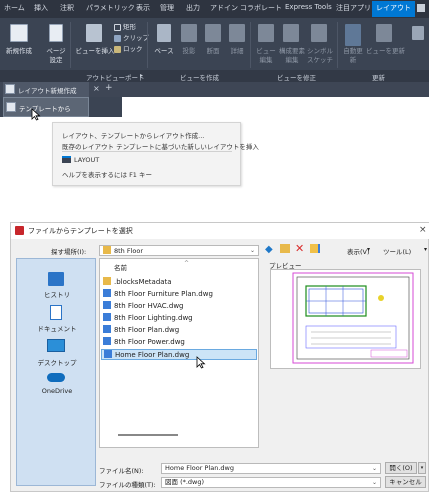 This screenshot has width=429, height=492. I want to click on tab-manage: 管理, so click(167, 8).